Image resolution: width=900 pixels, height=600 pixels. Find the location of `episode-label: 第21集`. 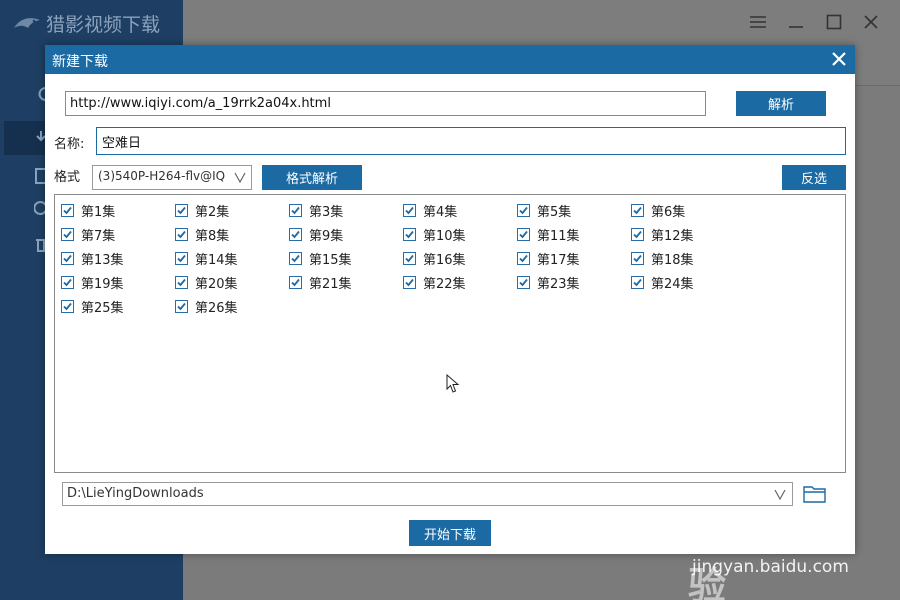

episode-label: 第21集 is located at coordinates (330, 284).